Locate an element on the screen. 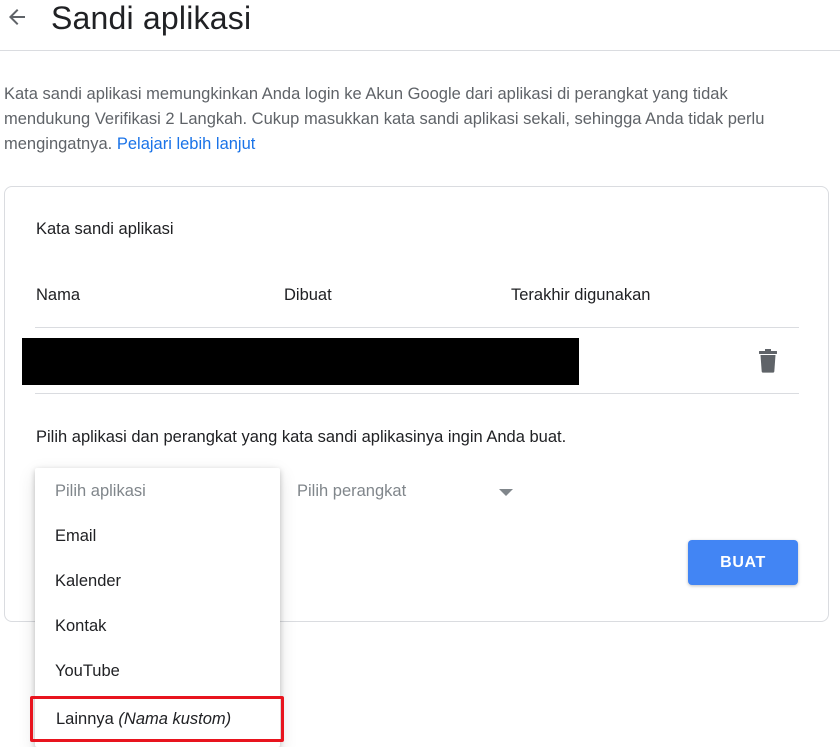 This screenshot has width=840, height=747. trash-icon is located at coordinates (768, 361).